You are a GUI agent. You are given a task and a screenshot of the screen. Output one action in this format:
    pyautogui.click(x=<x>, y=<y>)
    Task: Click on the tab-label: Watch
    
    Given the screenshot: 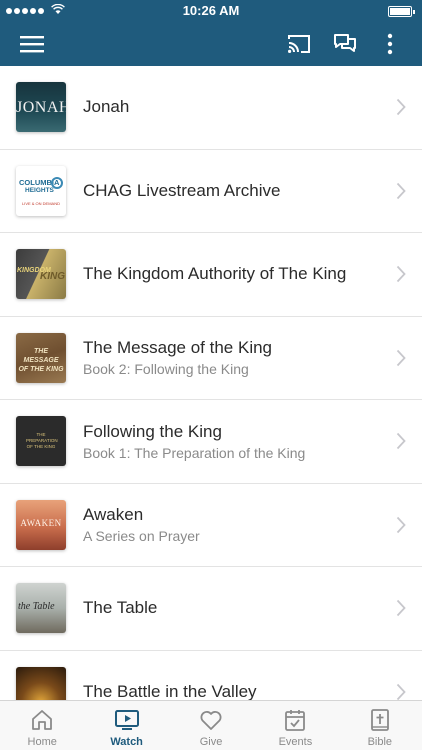 What is the action you would take?
    pyautogui.click(x=126, y=742)
    